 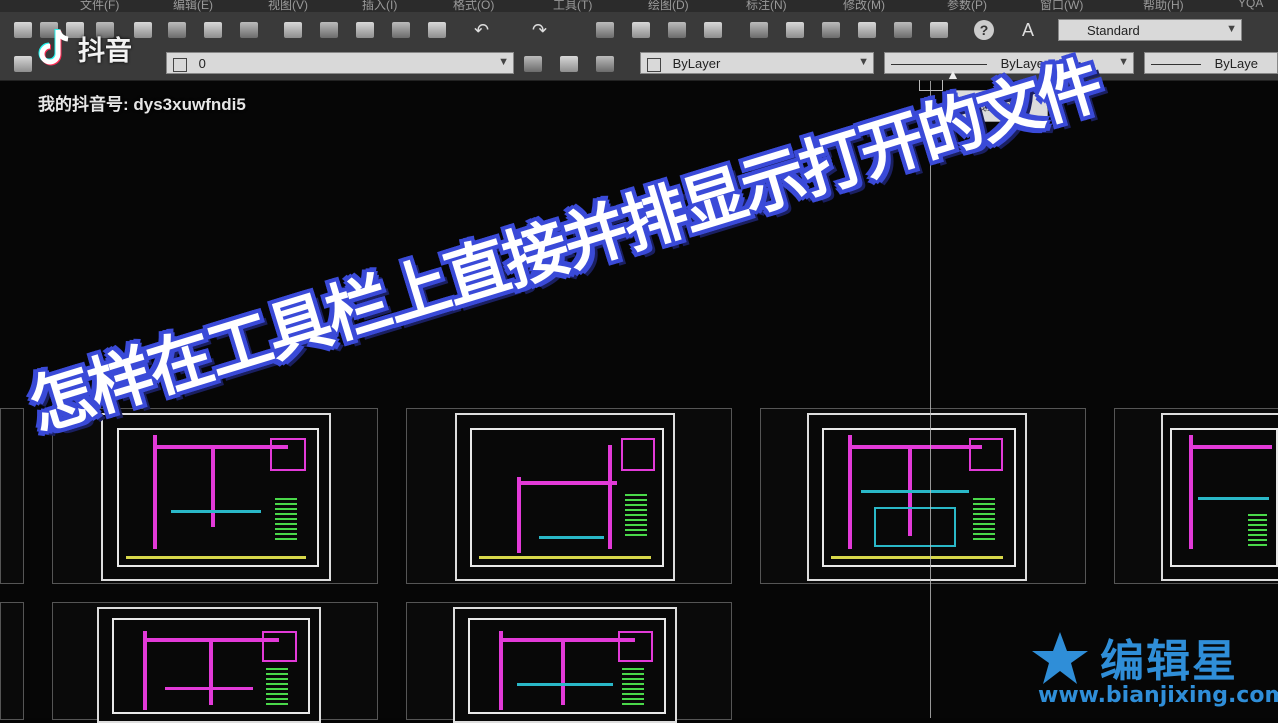 What do you see at coordinates (180, 64) in the screenshot?
I see `layer-color-swatch` at bounding box center [180, 64].